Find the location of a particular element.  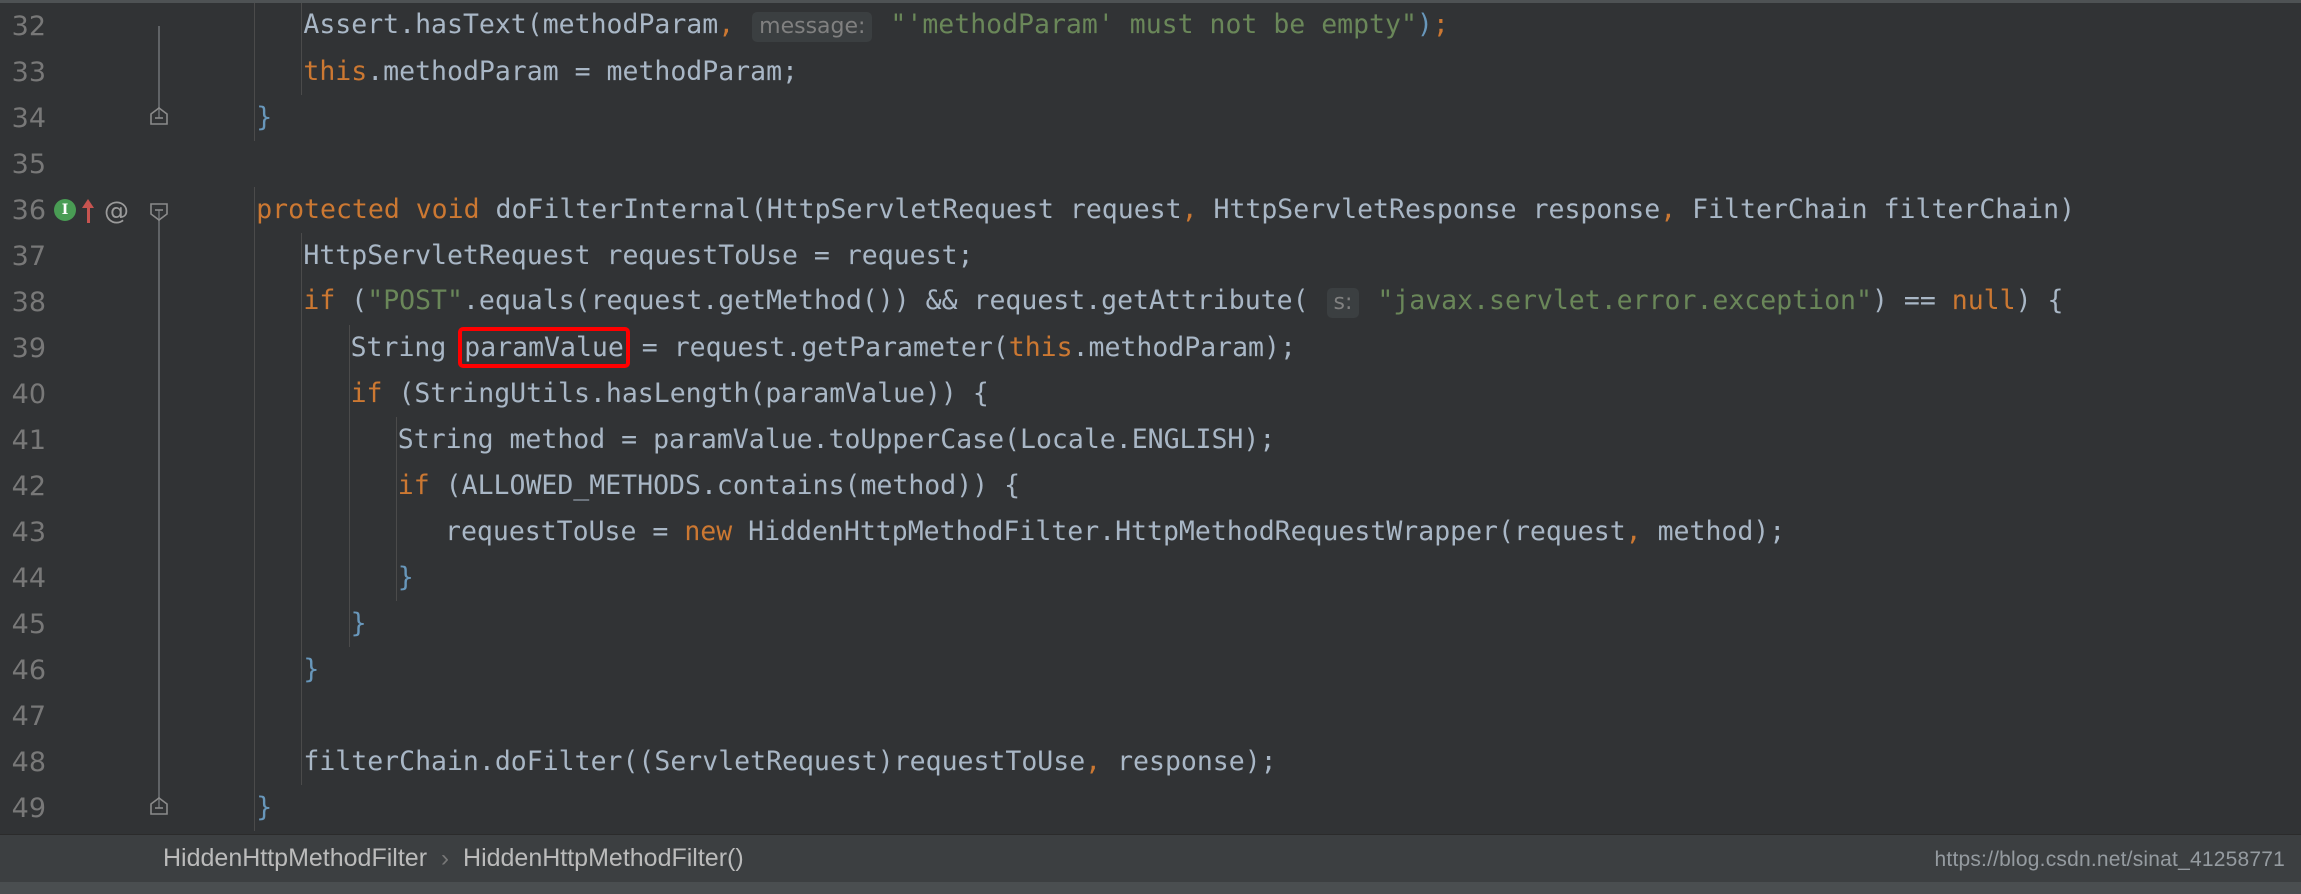

code-line: 45} is located at coordinates (1150, 624).